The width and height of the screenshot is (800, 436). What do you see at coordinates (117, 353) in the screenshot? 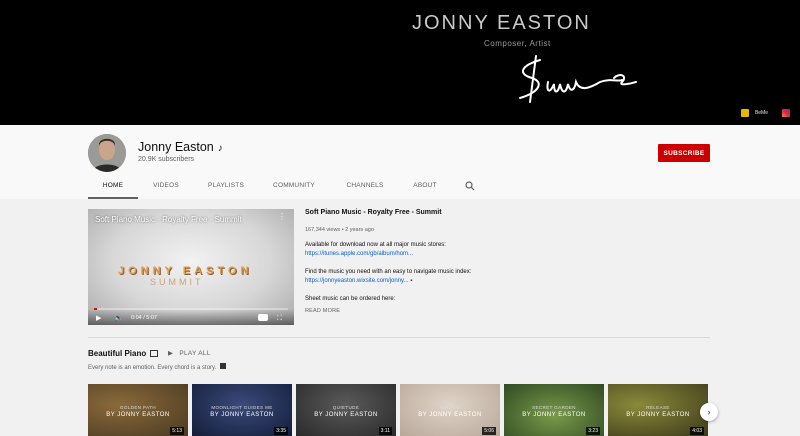
I see `section-title-text: Beautiful Piano` at bounding box center [117, 353].